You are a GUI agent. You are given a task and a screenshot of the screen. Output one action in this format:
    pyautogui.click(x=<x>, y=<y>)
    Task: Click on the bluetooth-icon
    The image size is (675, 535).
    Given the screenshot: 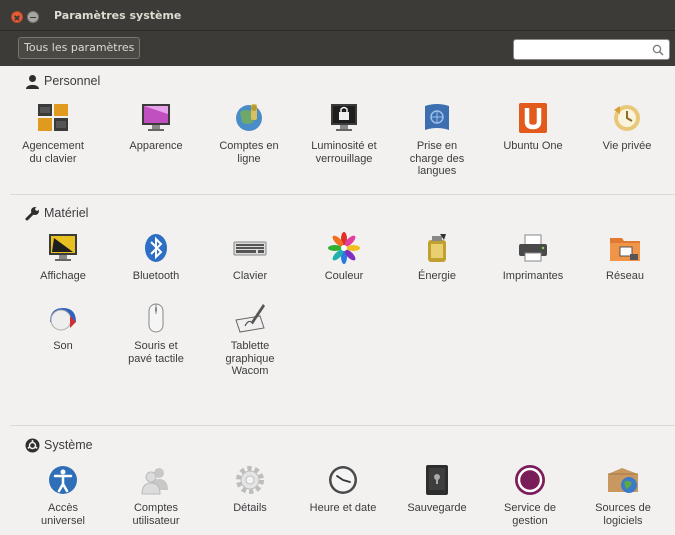 What is the action you would take?
    pyautogui.click(x=156, y=248)
    